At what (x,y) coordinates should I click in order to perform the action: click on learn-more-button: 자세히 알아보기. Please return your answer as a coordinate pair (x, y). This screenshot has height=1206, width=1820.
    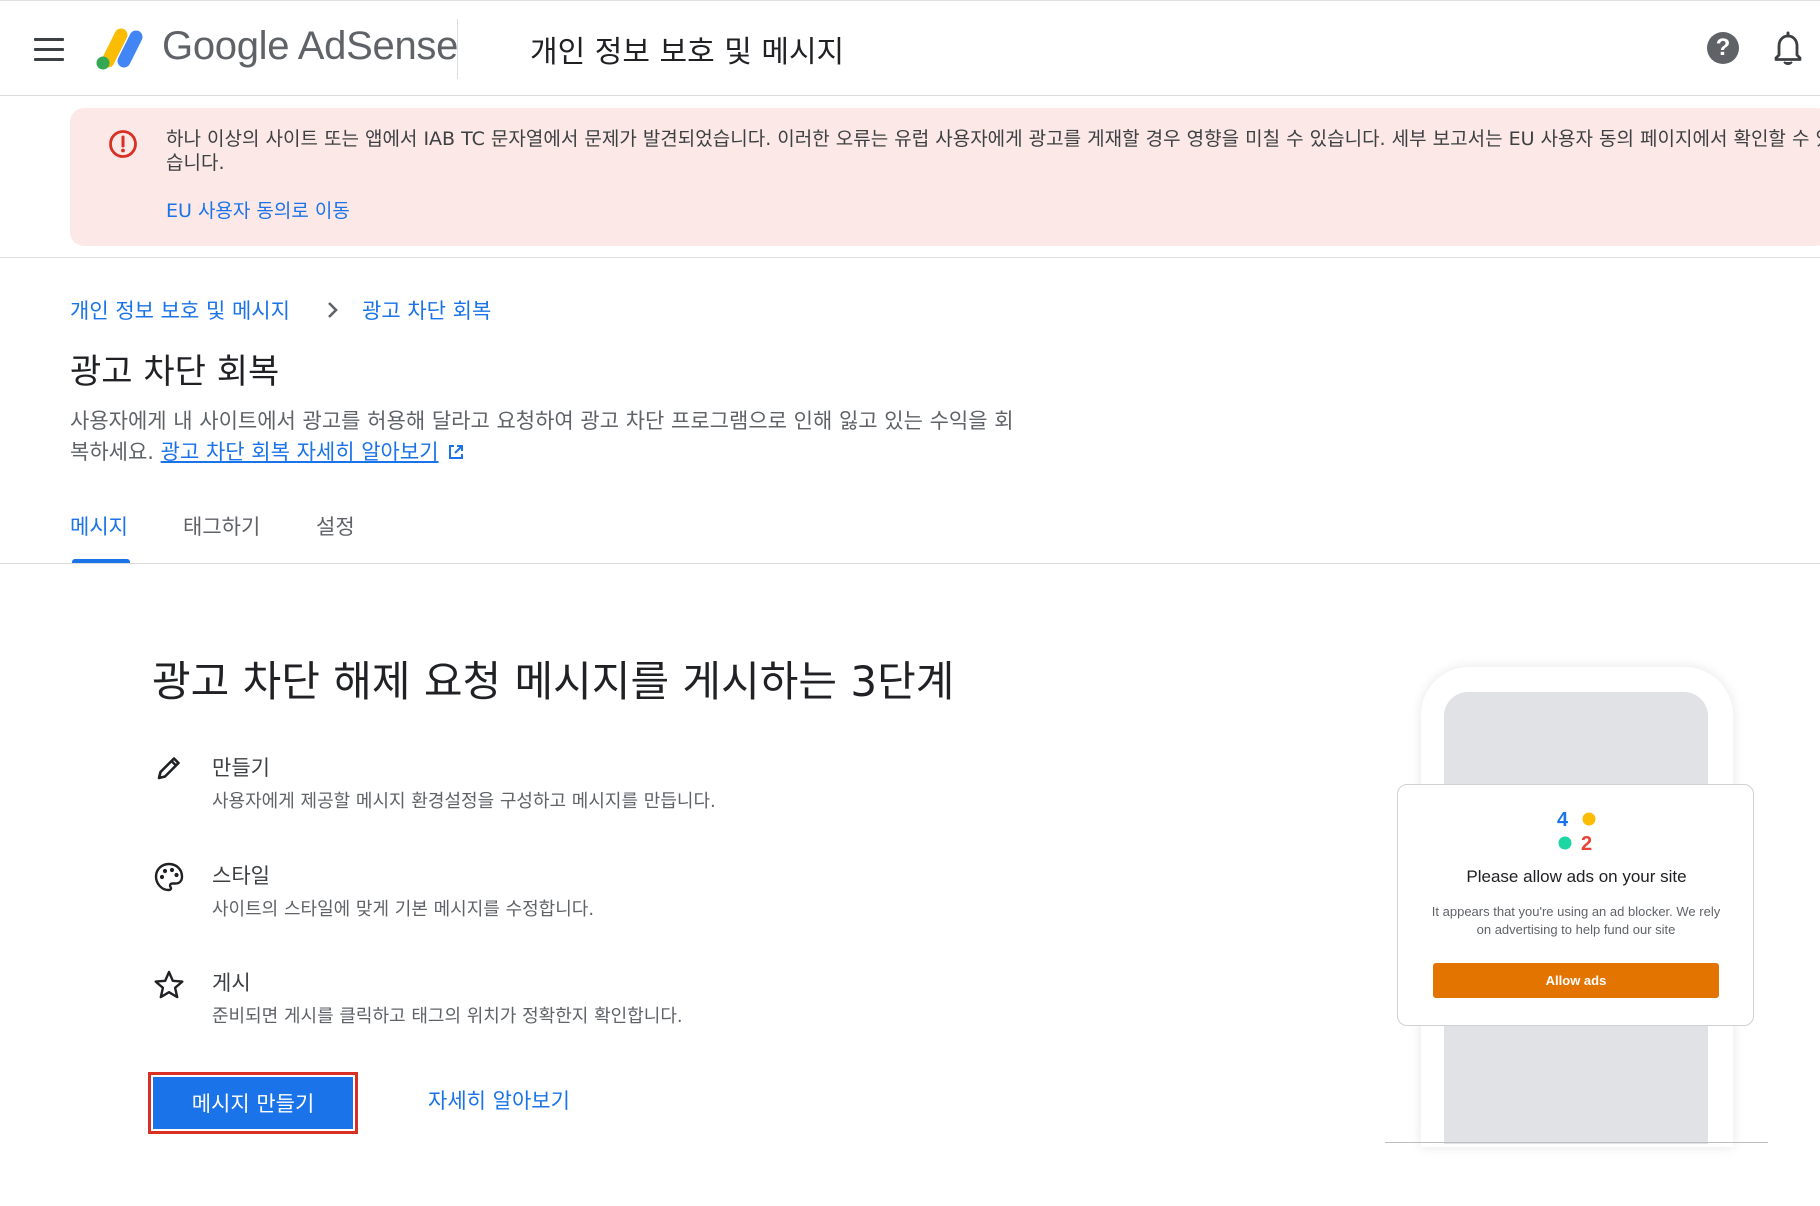
    Looking at the image, I should click on (499, 1100).